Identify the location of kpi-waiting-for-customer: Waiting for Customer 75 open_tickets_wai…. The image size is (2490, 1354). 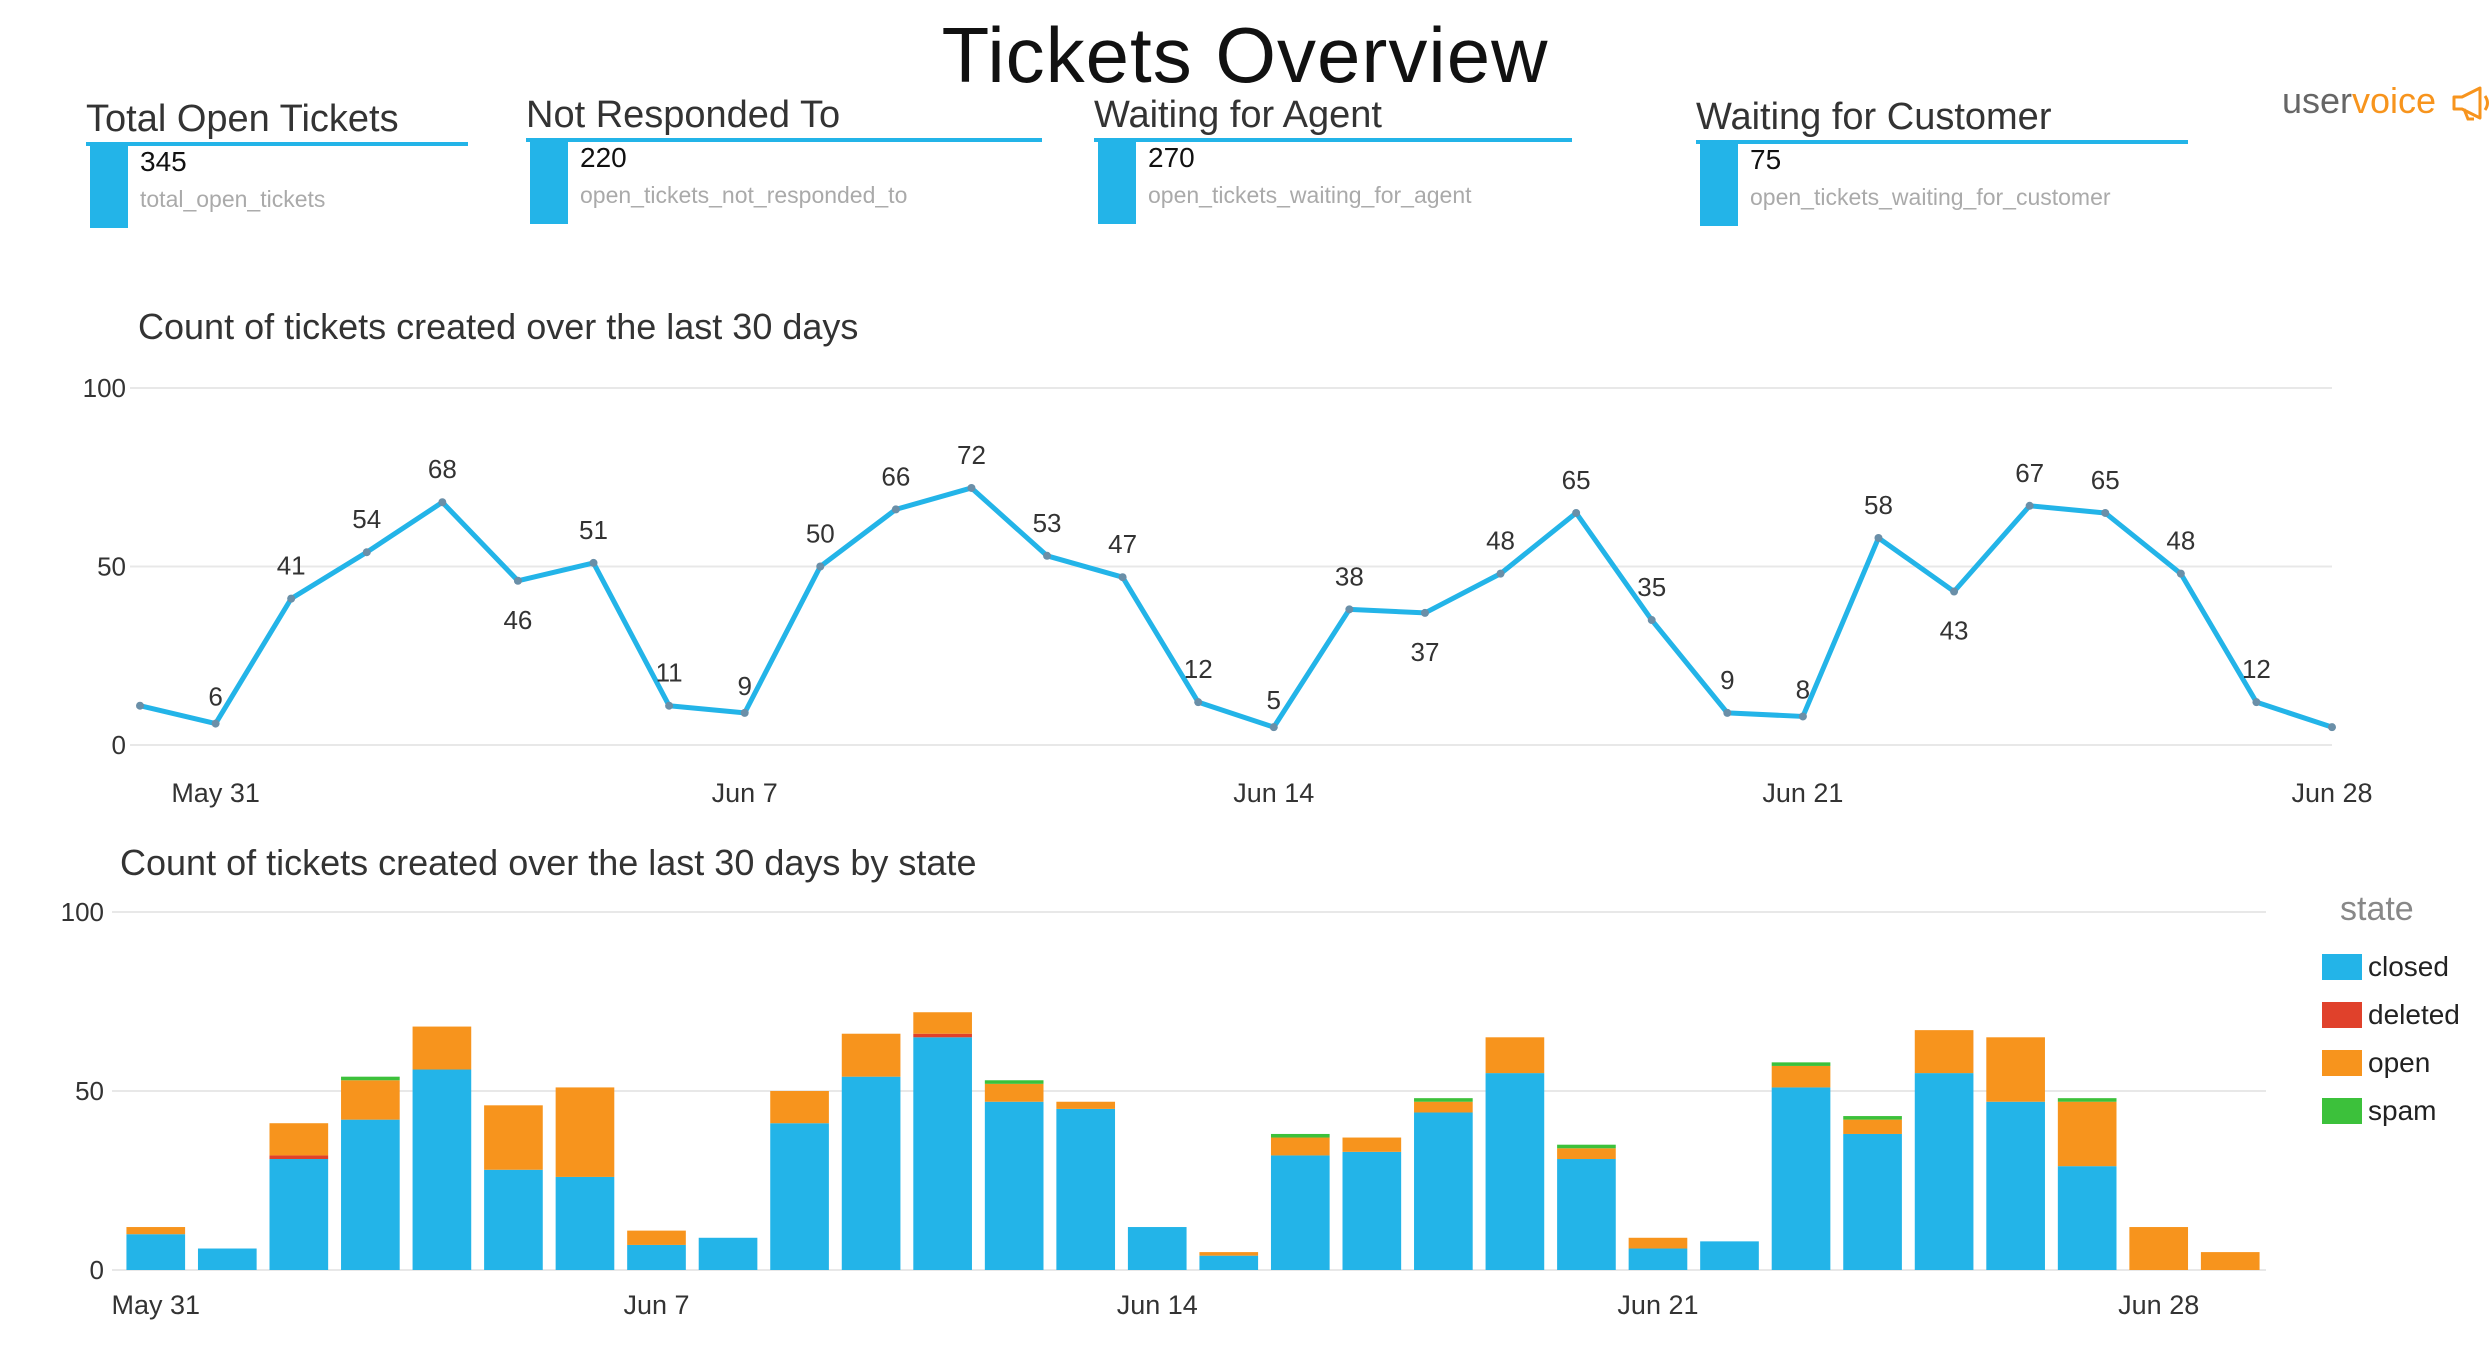
(1942, 161).